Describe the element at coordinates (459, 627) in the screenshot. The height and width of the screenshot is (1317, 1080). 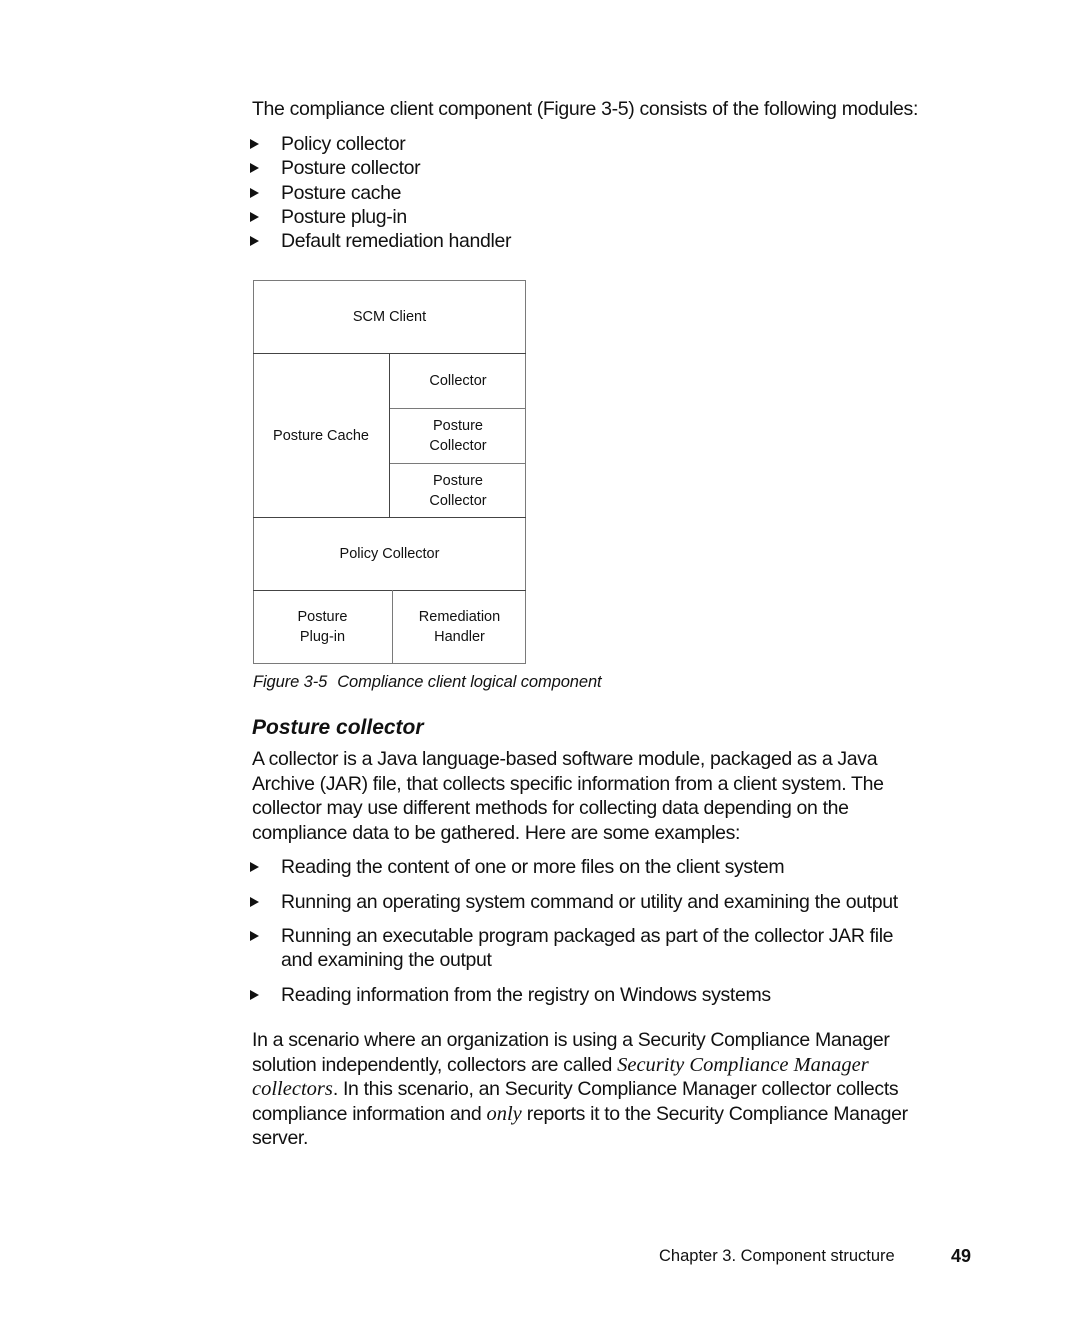
I see `box-remediation-handler: Remediation Handler` at that location.